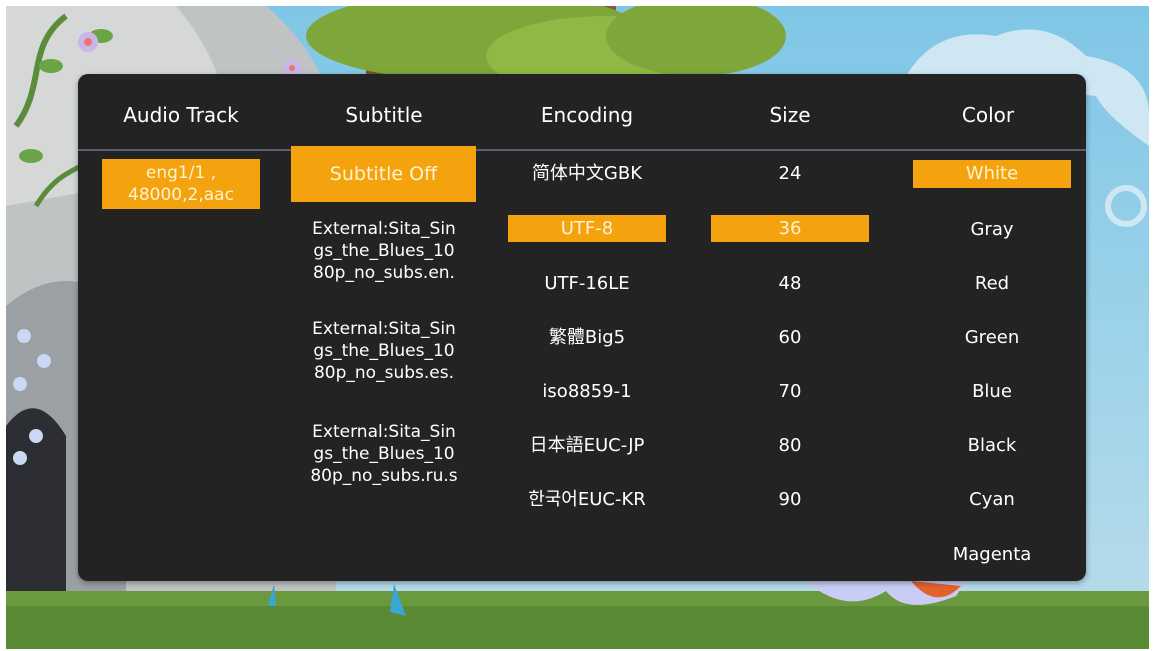 This screenshot has height=651, width=1153. I want to click on color-option-blue: Blue, so click(992, 392).